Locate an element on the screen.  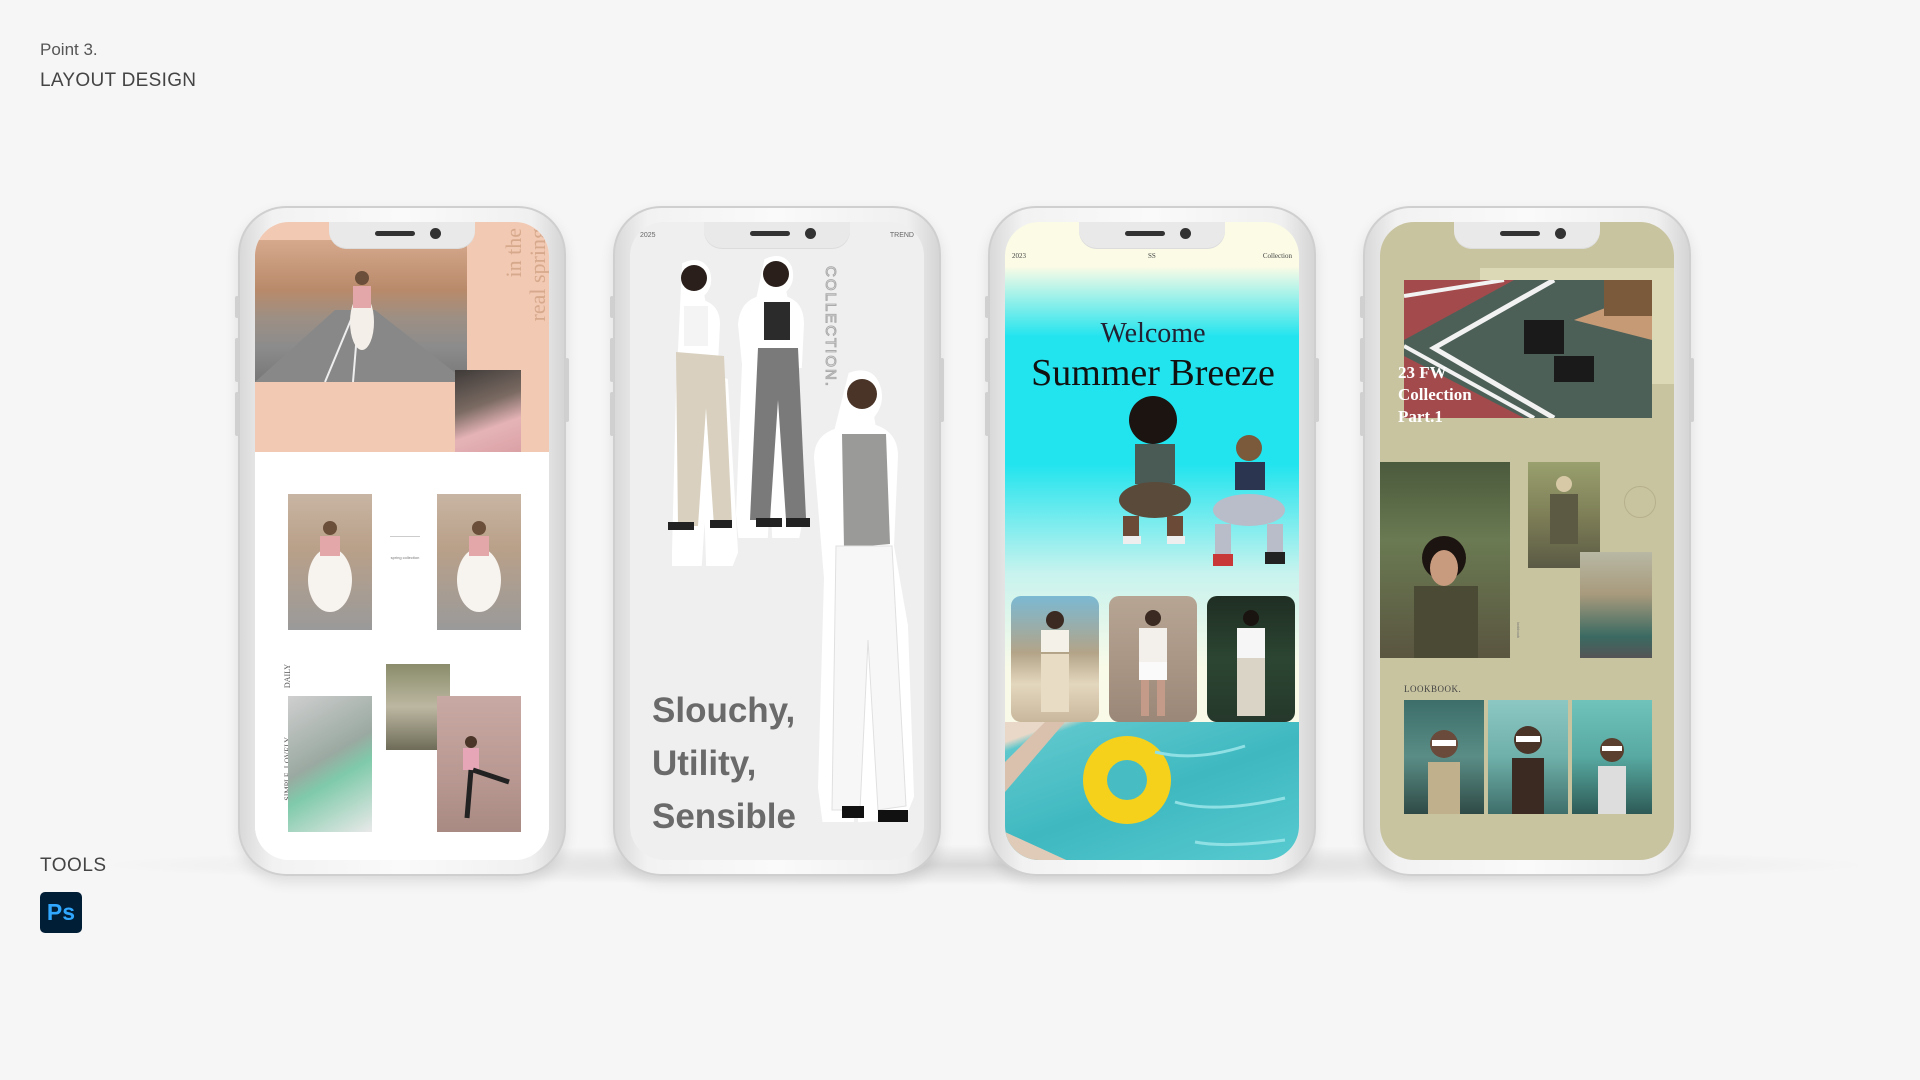
model-tank-white-pants-cutout is located at coordinates (864, 596).